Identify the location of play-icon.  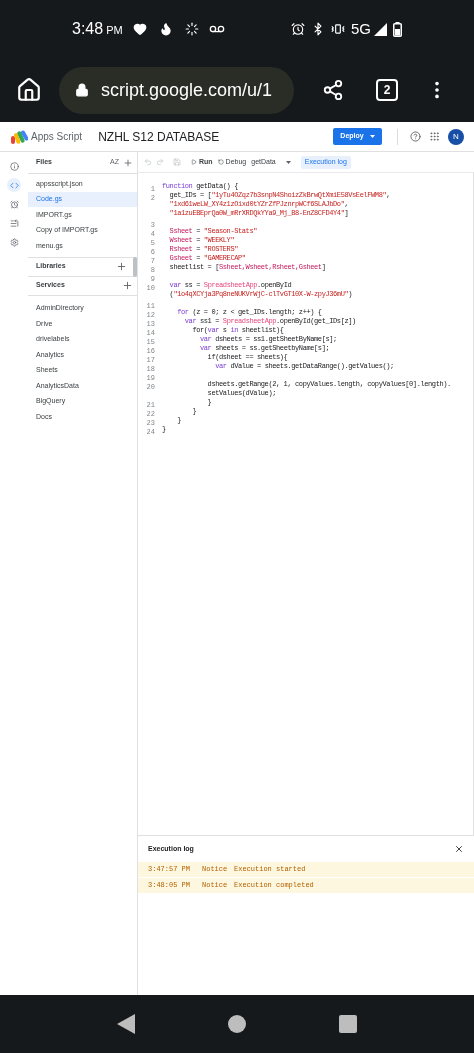
(194, 162).